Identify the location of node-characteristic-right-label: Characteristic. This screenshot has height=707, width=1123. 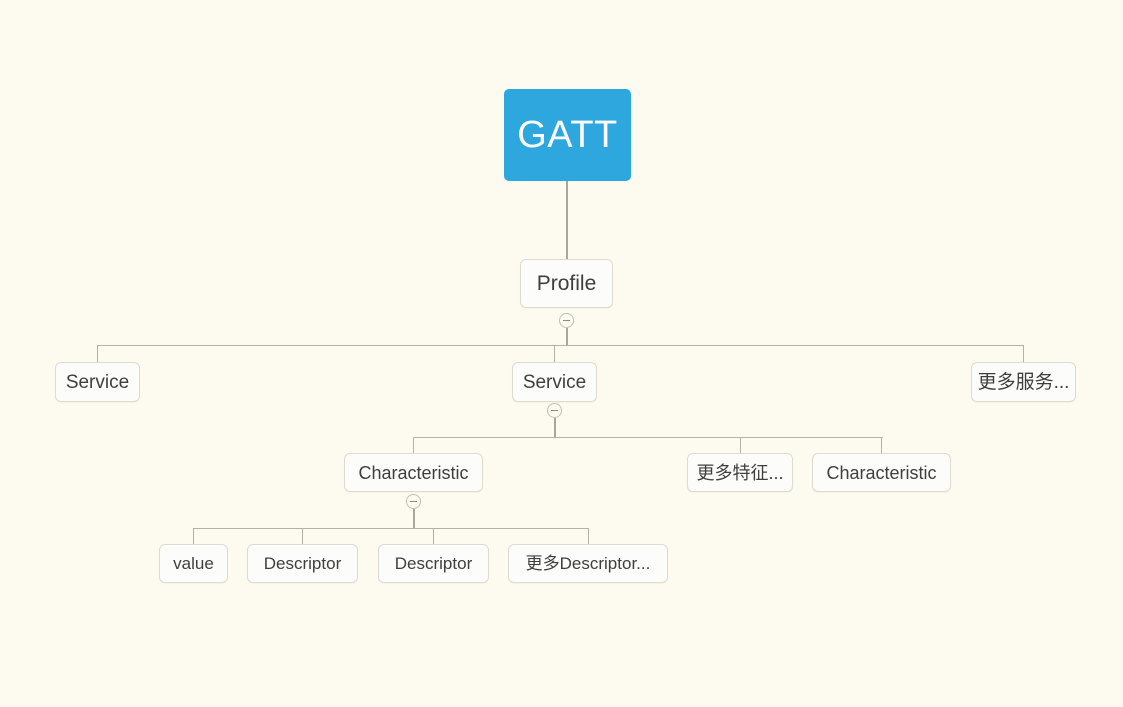
(881, 472).